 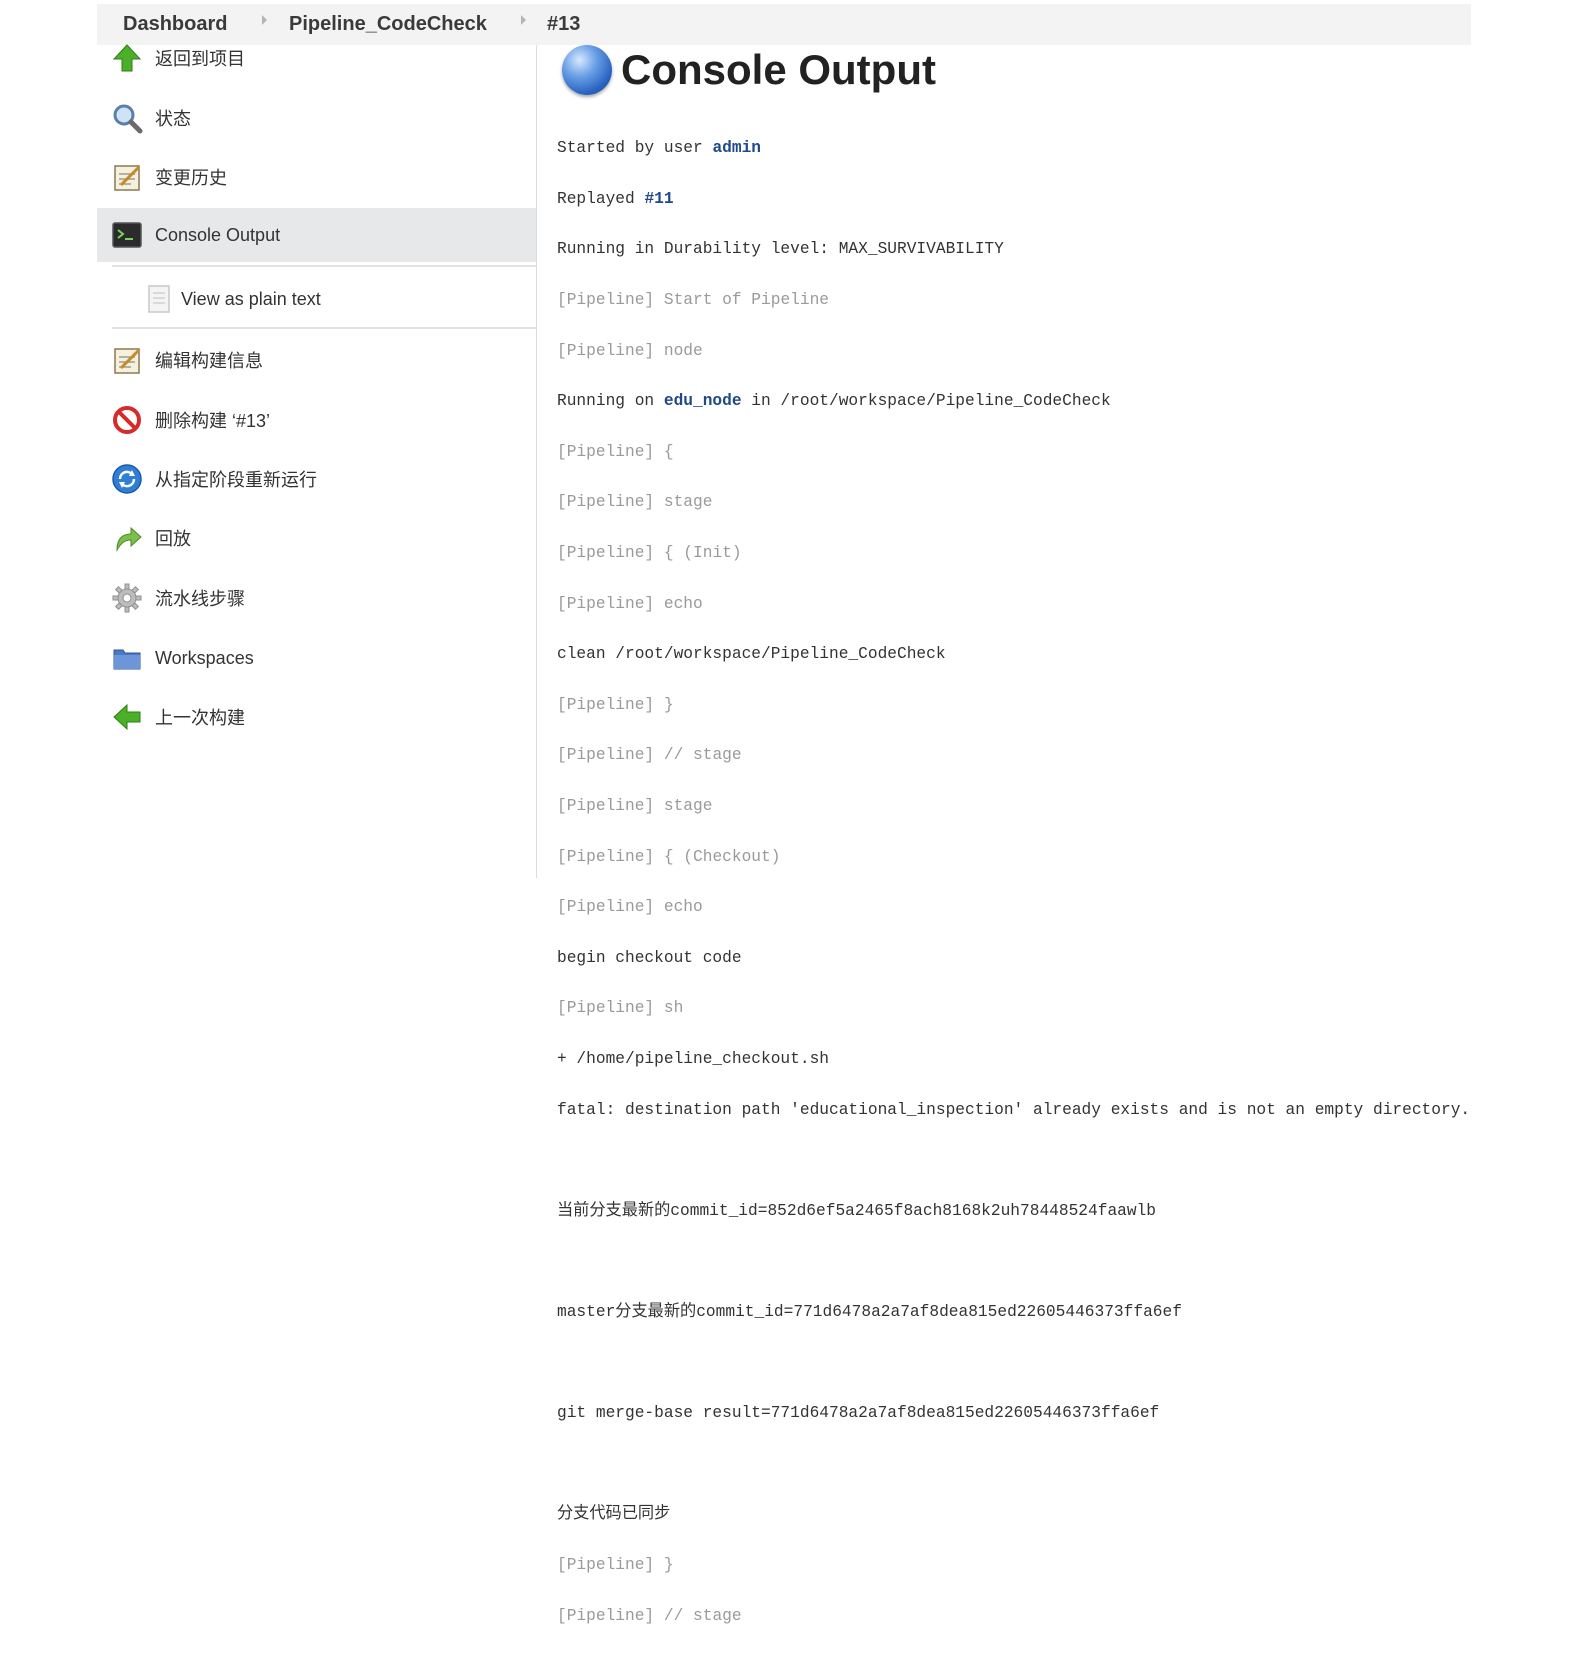 I want to click on sidebar-item-edit-build-info: 编辑构建信息, so click(x=316, y=360).